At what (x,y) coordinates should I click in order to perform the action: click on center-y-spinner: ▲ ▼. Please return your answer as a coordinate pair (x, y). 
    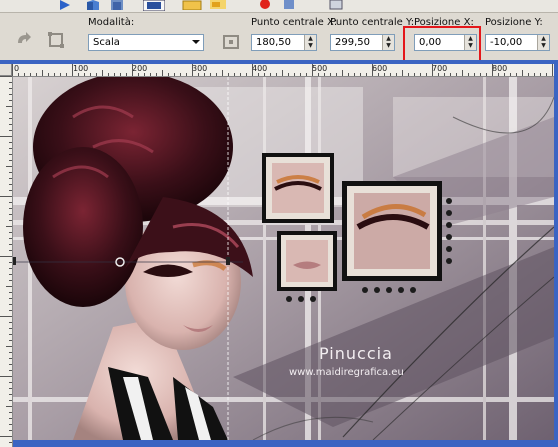
    Looking at the image, I should click on (388, 42).